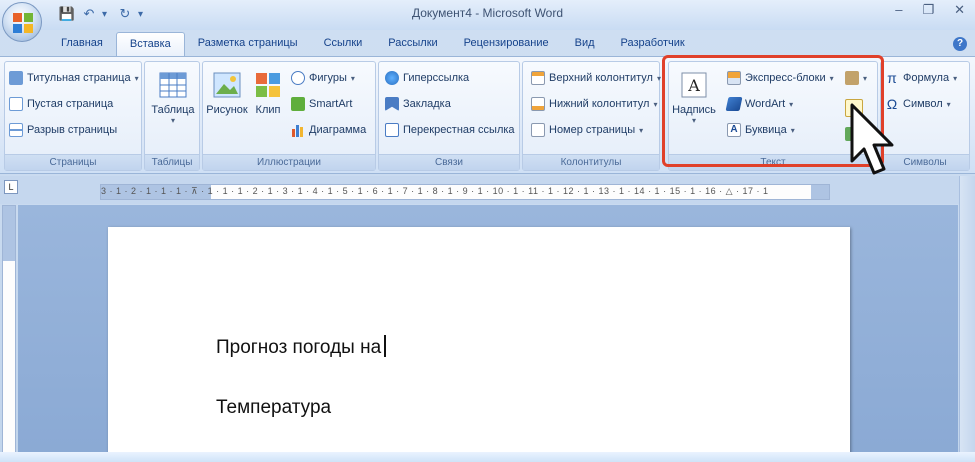 Image resolution: width=975 pixels, height=462 pixels. I want to click on hyperlink-icon, so click(392, 78).